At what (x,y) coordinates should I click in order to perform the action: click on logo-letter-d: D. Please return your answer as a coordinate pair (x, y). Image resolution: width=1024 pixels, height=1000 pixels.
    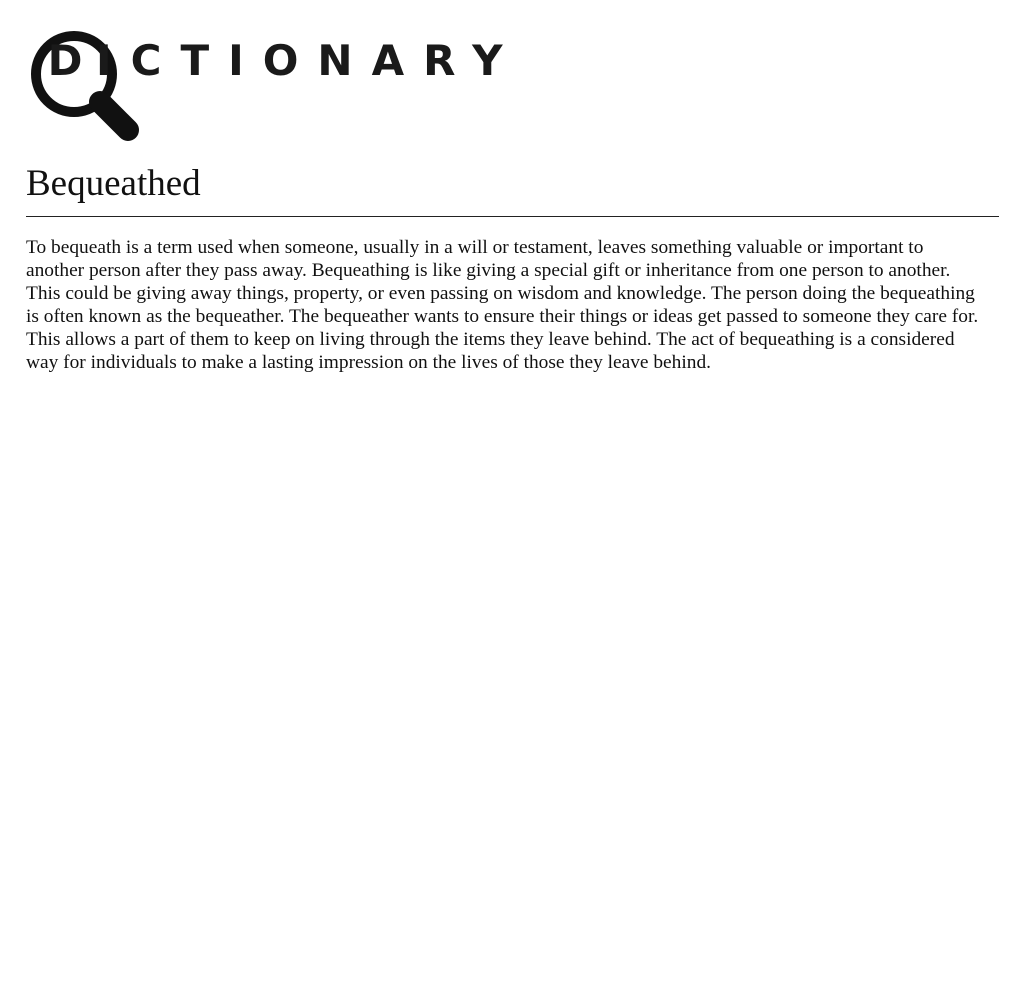
    Looking at the image, I should click on (65, 60).